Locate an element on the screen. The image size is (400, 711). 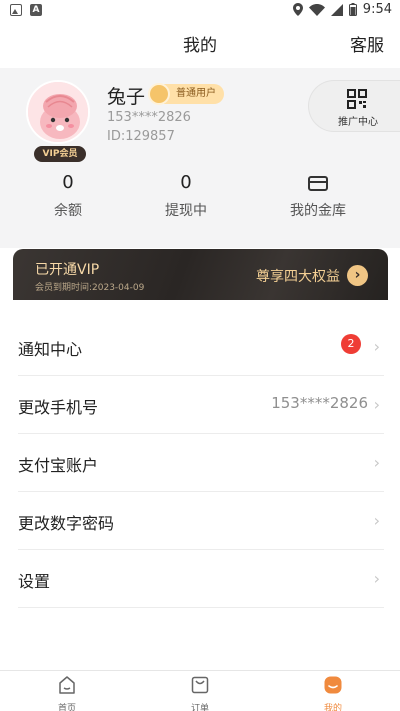
nav-label-home: 首页 is located at coordinates (66, 707).